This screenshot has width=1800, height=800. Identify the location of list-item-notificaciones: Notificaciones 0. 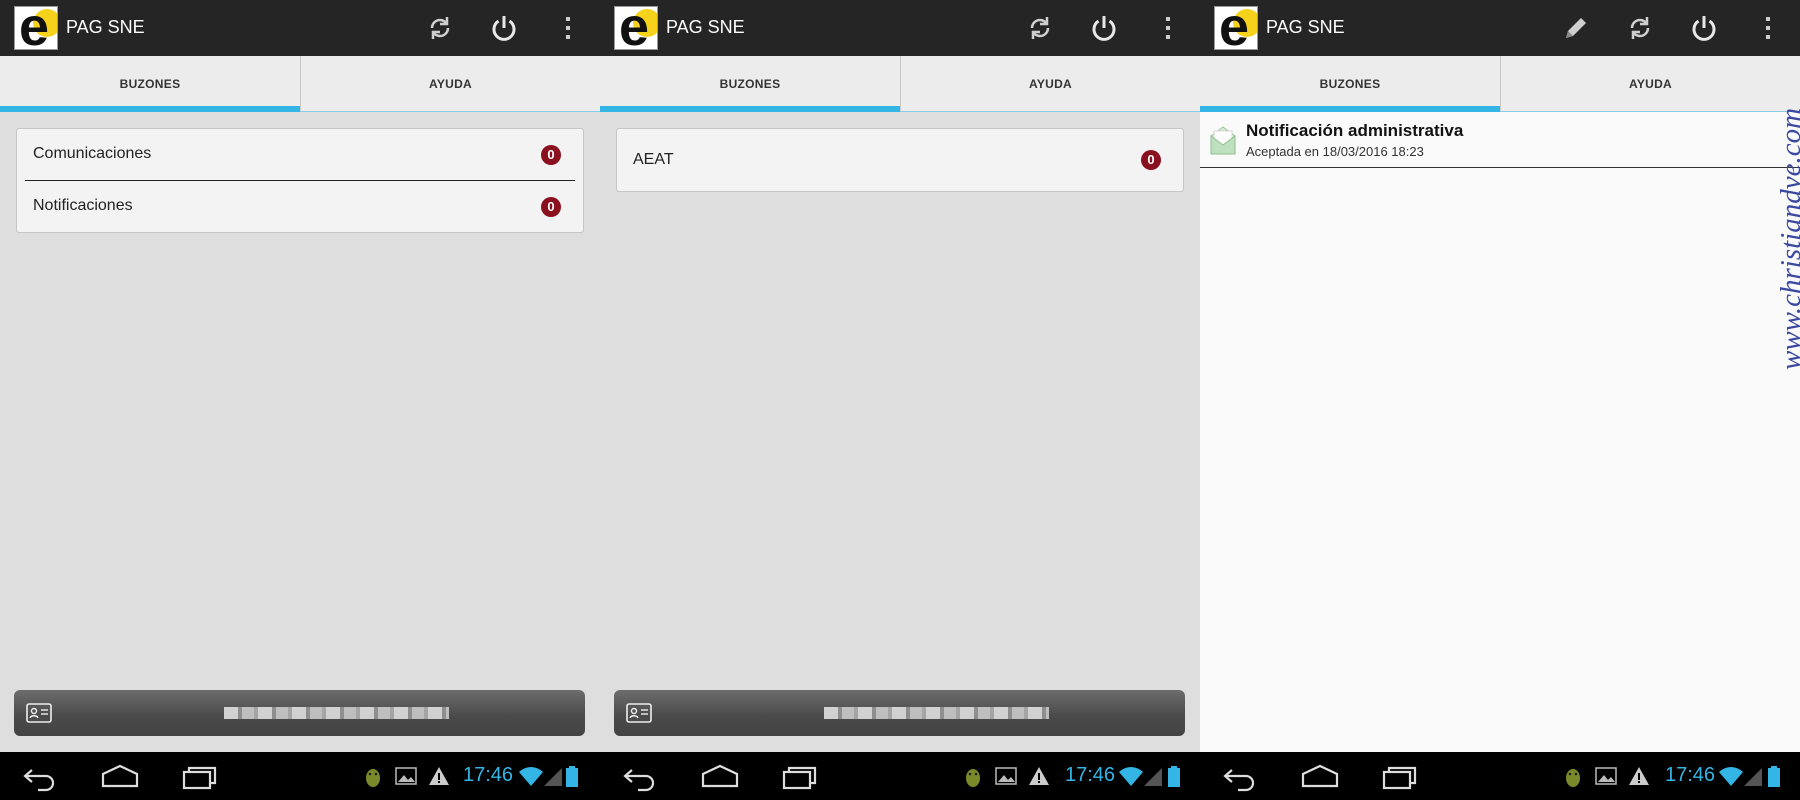
(300, 206).